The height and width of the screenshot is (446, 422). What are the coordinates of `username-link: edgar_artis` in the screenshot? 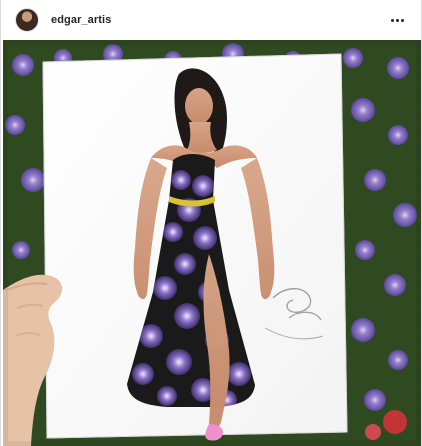 It's located at (81, 20).